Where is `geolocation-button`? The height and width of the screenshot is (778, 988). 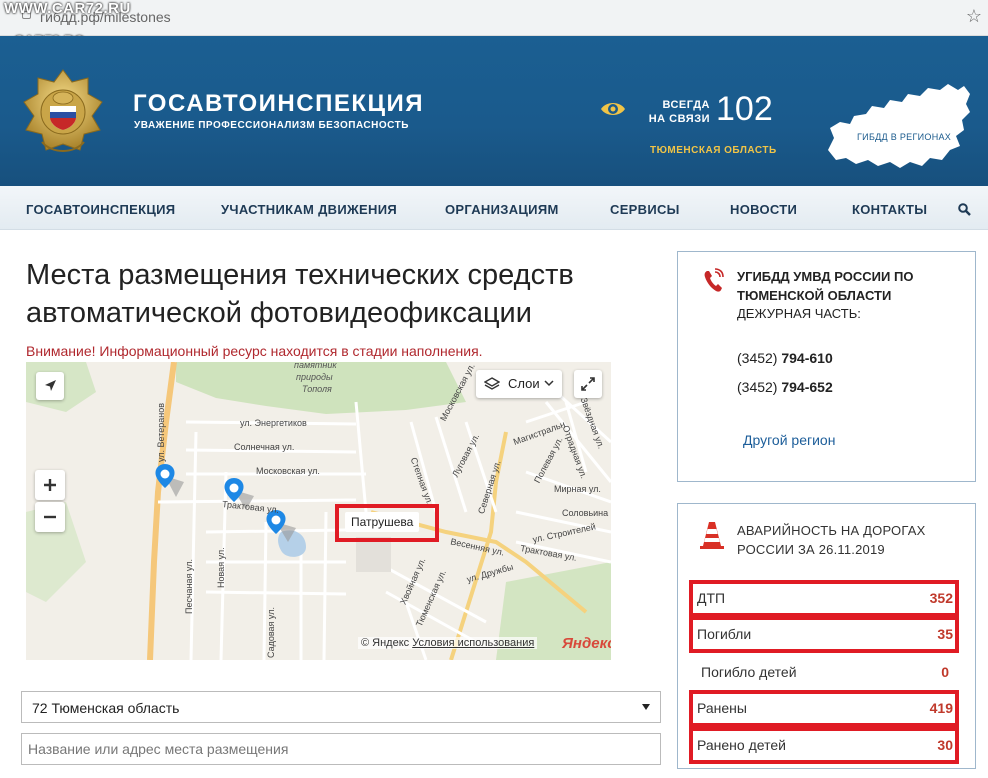 geolocation-button is located at coordinates (50, 386).